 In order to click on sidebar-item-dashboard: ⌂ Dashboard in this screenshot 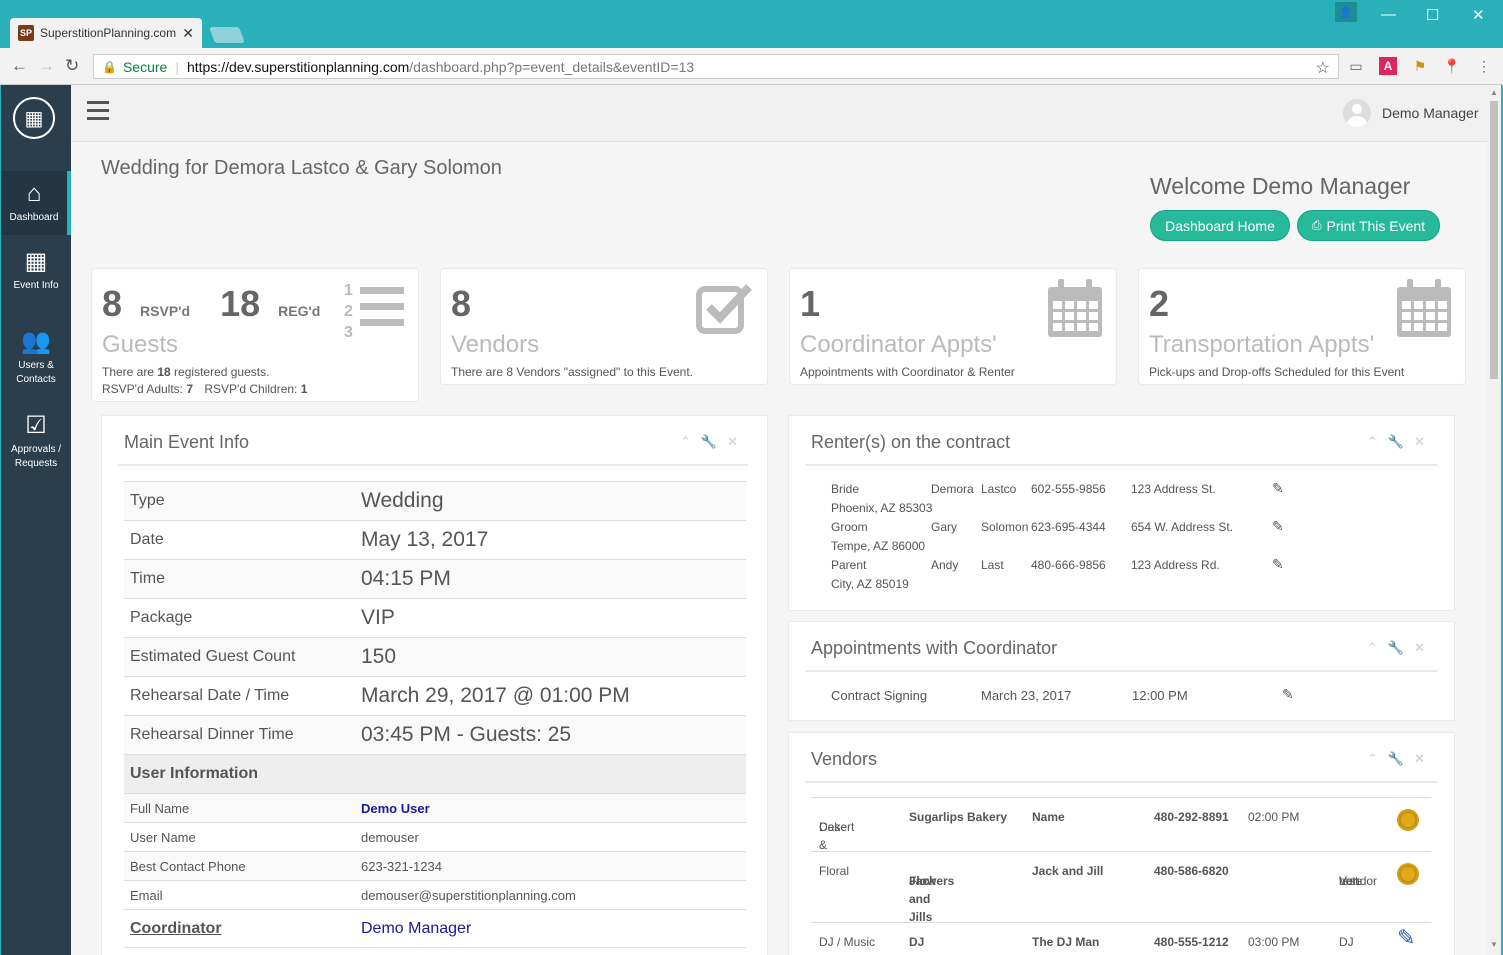, I will do `click(36, 203)`.